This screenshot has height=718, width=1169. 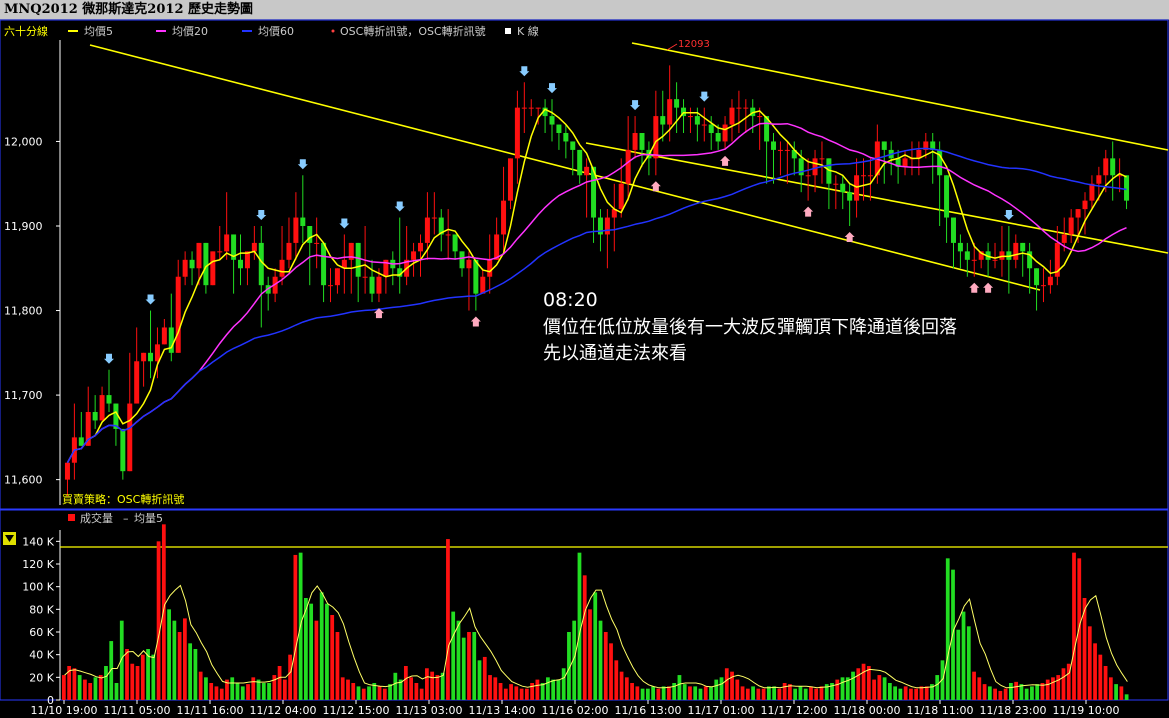 I want to click on x-tick-label: 11/18 23:00, so click(x=1013, y=710).